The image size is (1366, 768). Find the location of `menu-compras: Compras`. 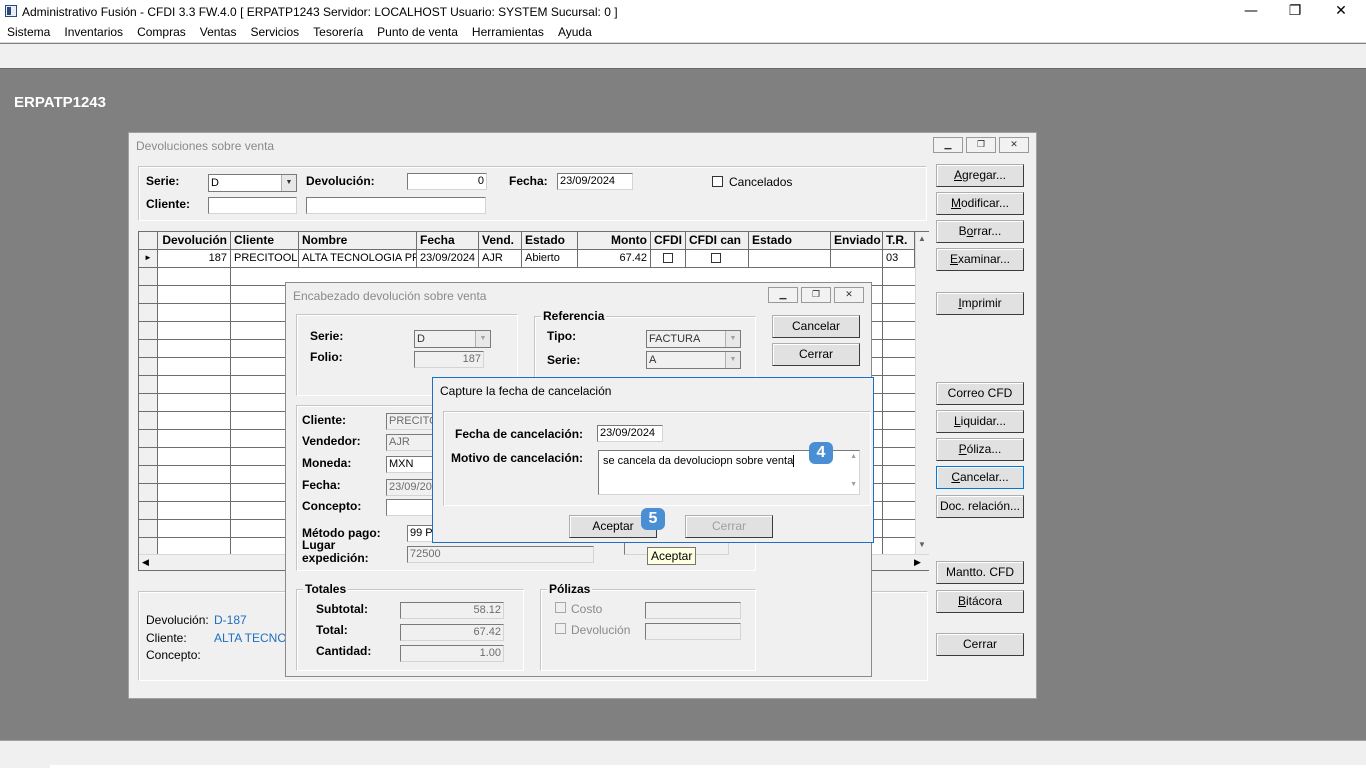

menu-compras: Compras is located at coordinates (161, 31).